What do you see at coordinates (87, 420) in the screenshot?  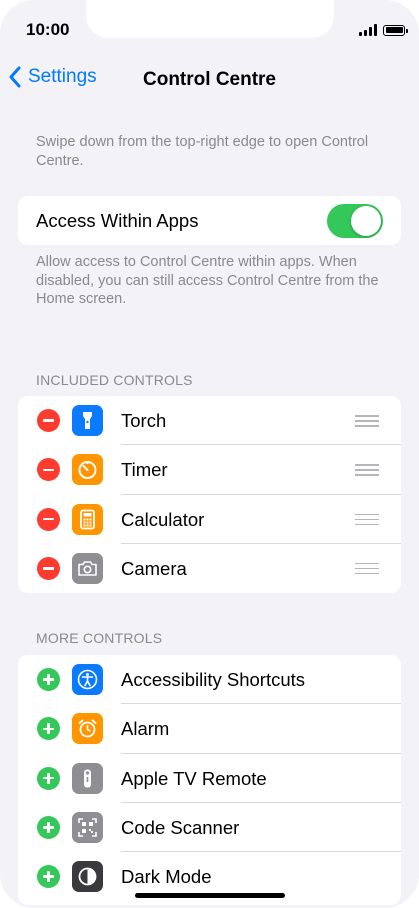 I see `torch-icon` at bounding box center [87, 420].